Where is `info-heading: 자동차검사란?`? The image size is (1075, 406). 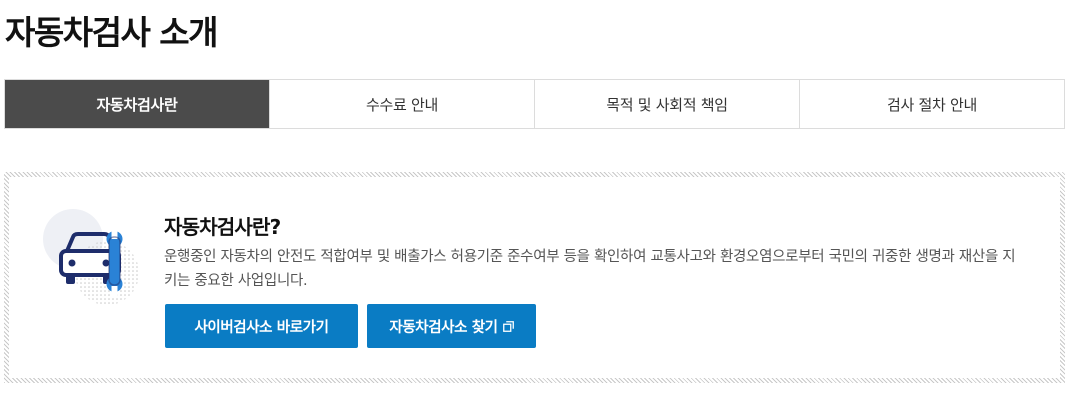
info-heading: 자동차검사란? is located at coordinates (222, 227).